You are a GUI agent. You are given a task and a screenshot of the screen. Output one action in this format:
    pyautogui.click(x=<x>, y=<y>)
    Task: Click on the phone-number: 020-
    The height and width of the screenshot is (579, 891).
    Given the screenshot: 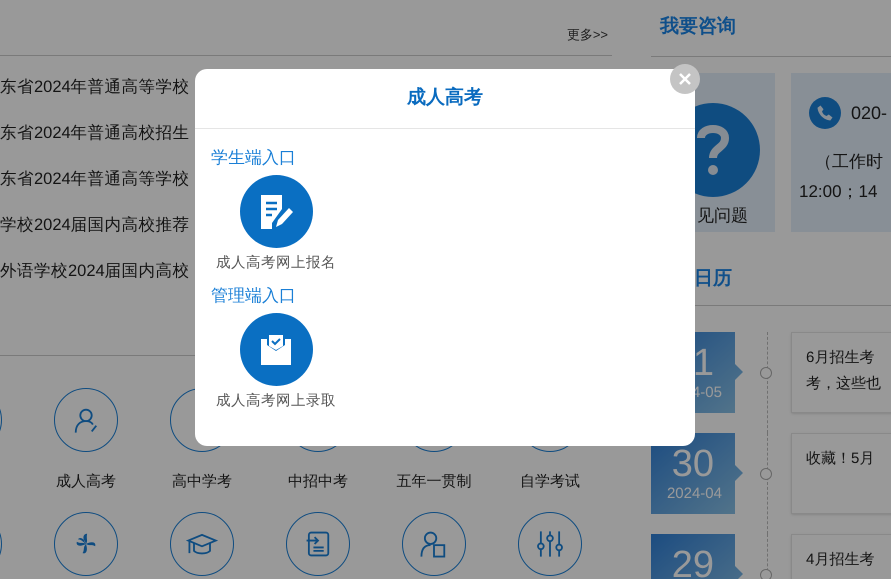 What is the action you would take?
    pyautogui.click(x=869, y=113)
    